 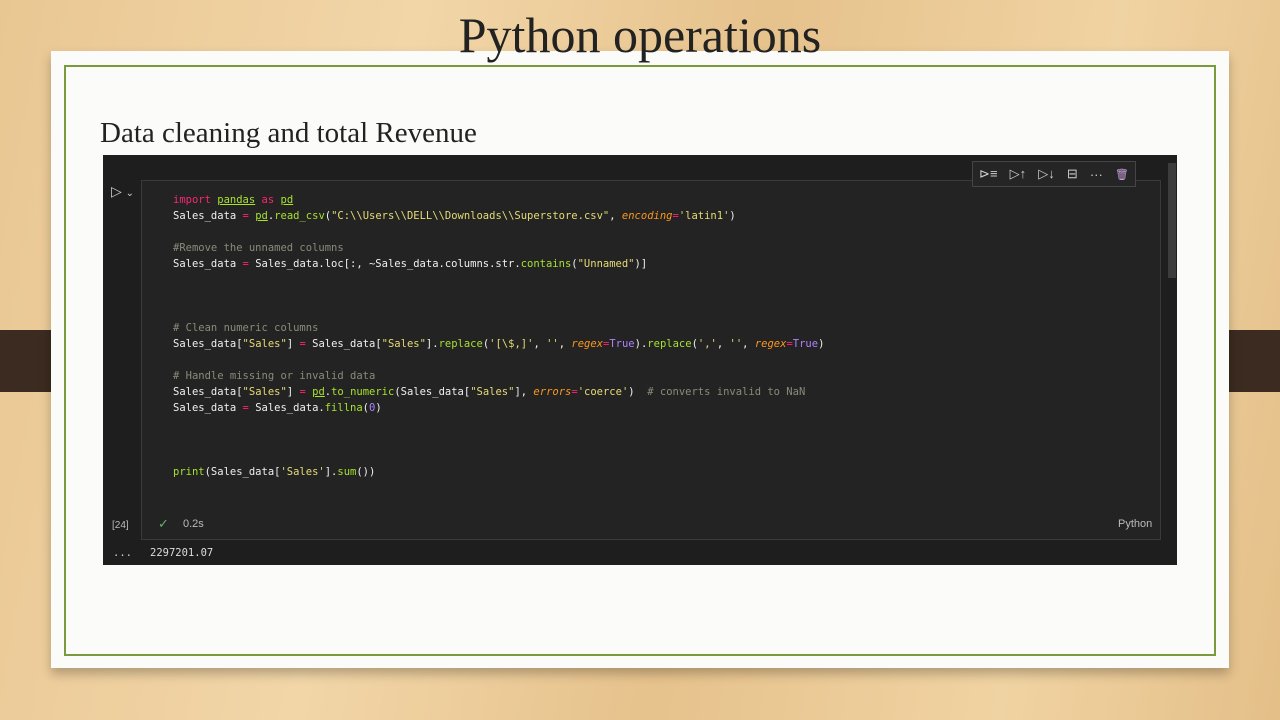 I want to click on code-token: )., so click(x=641, y=344).